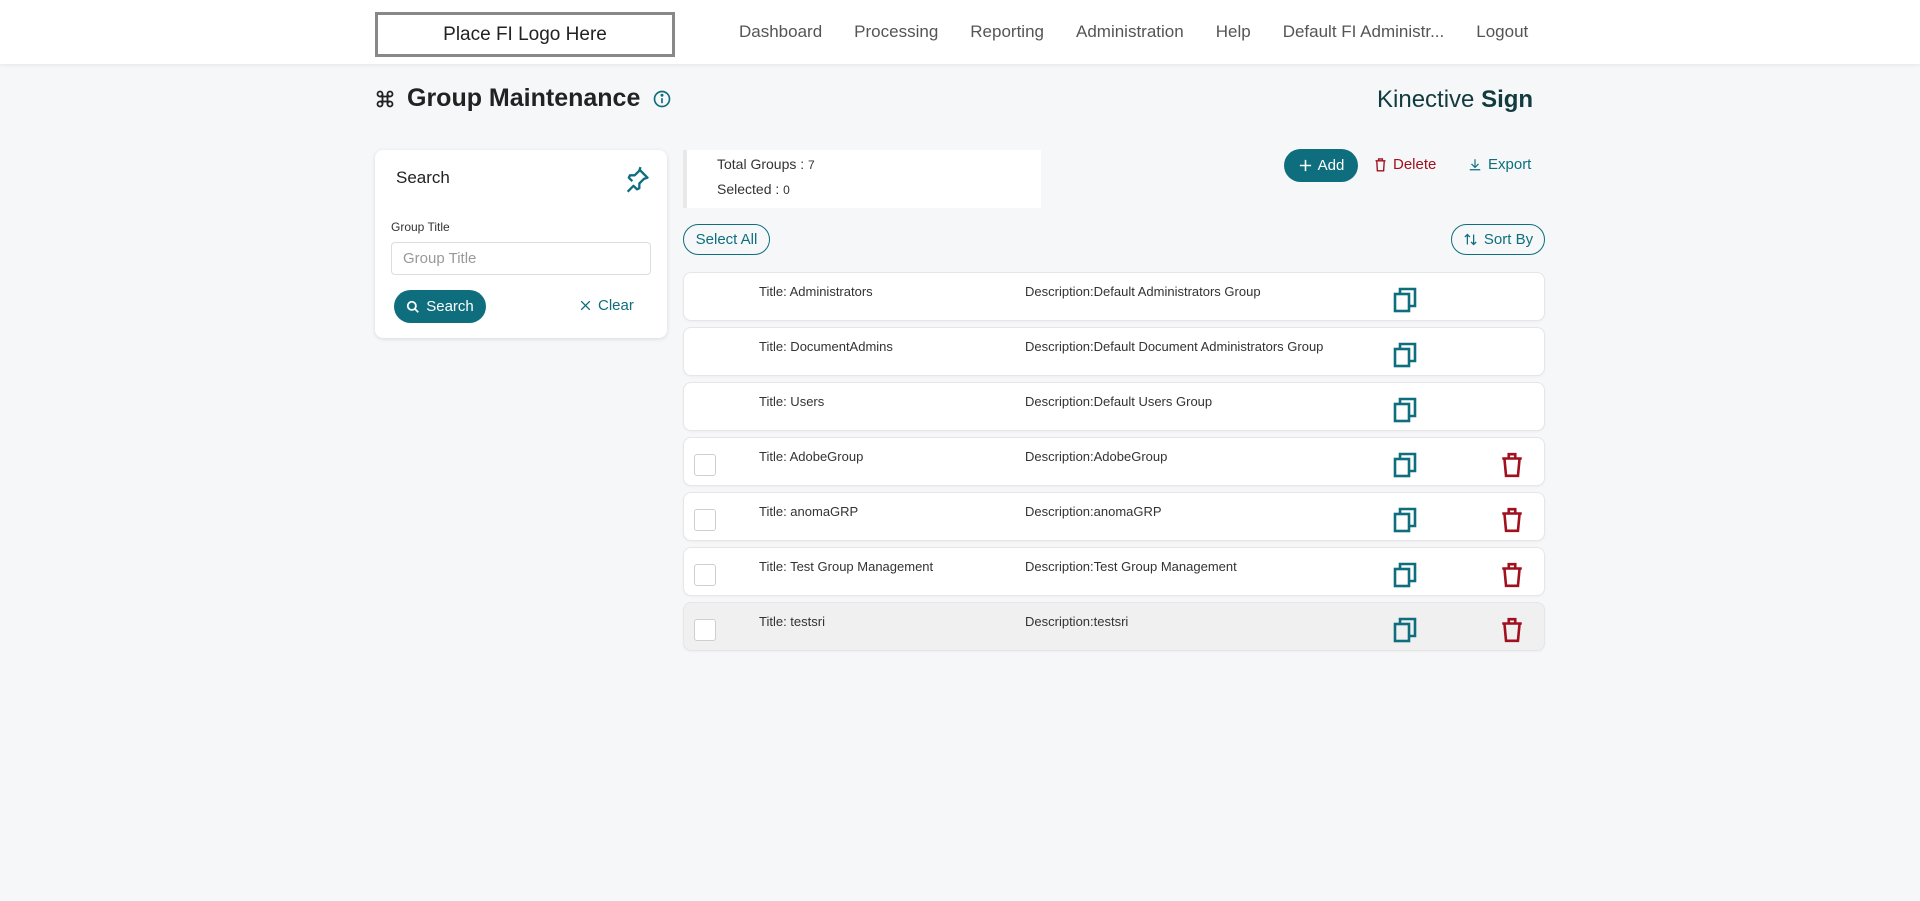  What do you see at coordinates (1305, 165) in the screenshot?
I see `plus-icon` at bounding box center [1305, 165].